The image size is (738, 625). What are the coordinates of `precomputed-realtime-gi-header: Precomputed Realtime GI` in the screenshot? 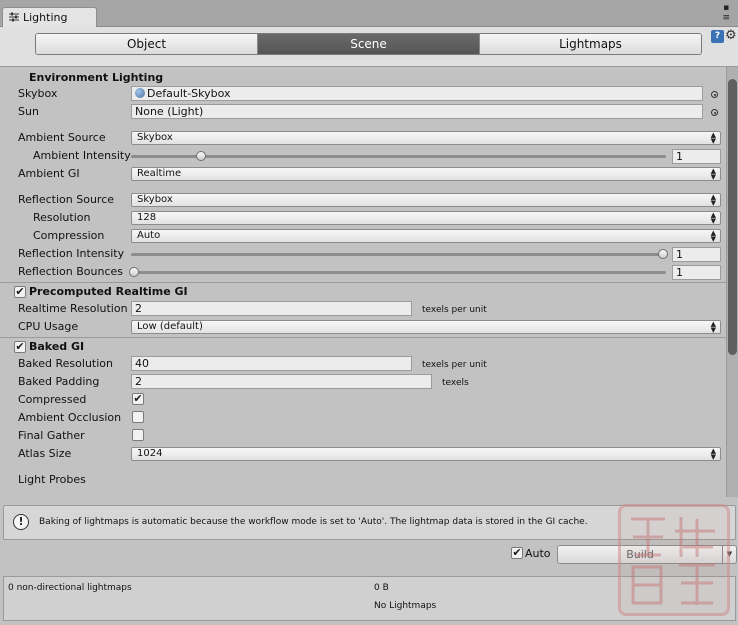 It's located at (108, 291).